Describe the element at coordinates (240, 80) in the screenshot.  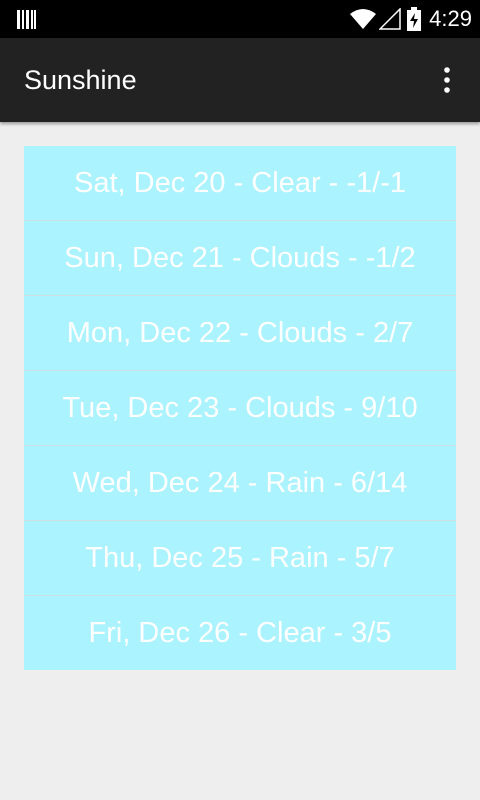
I see `action-bar: Sunshine` at that location.